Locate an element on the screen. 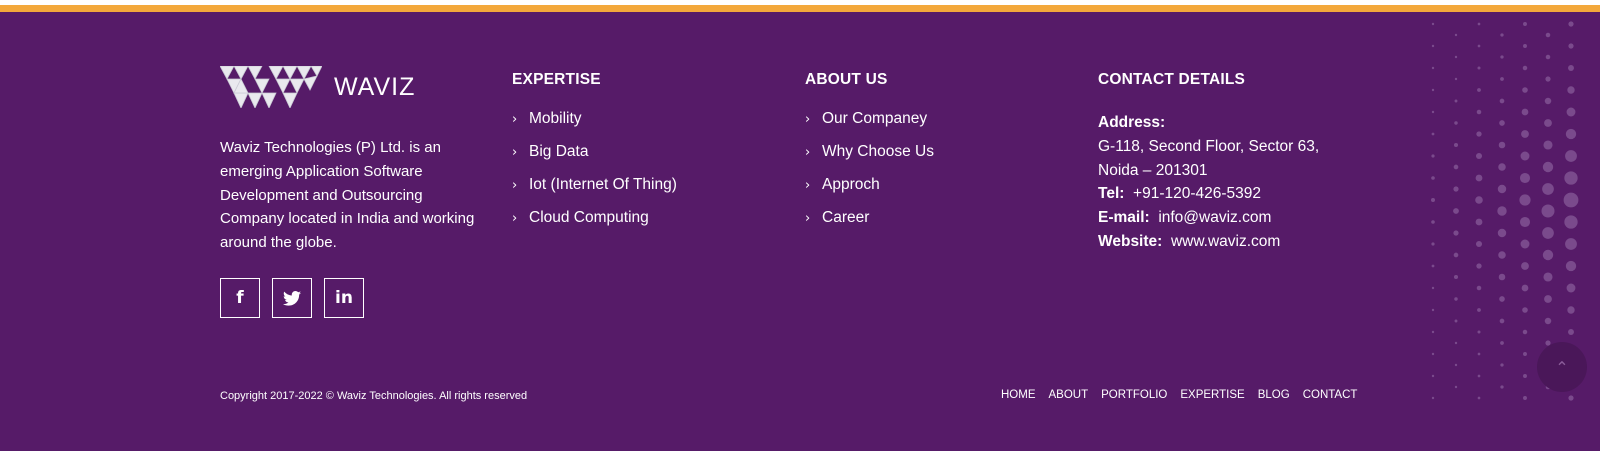  expertise-link-big-data: › Big Data is located at coordinates (594, 159).